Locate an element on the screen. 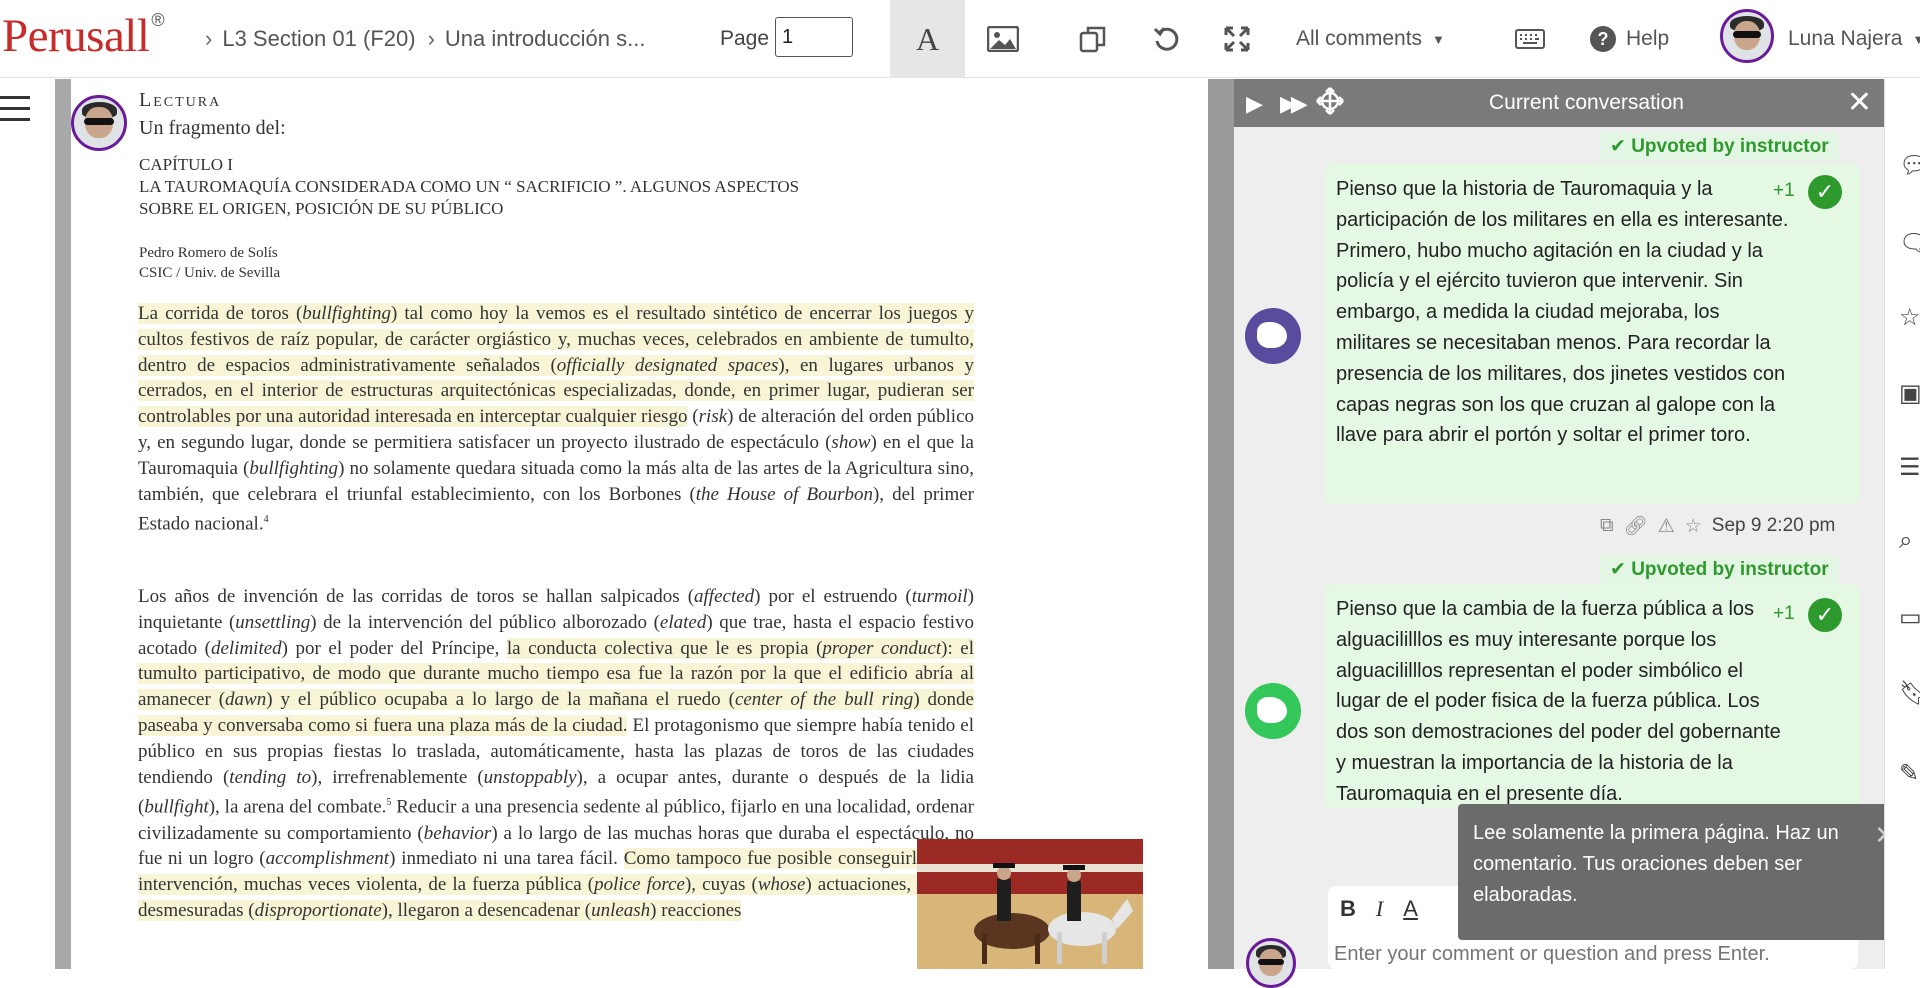 The image size is (1920, 988). document-left-edge is located at coordinates (63, 524).